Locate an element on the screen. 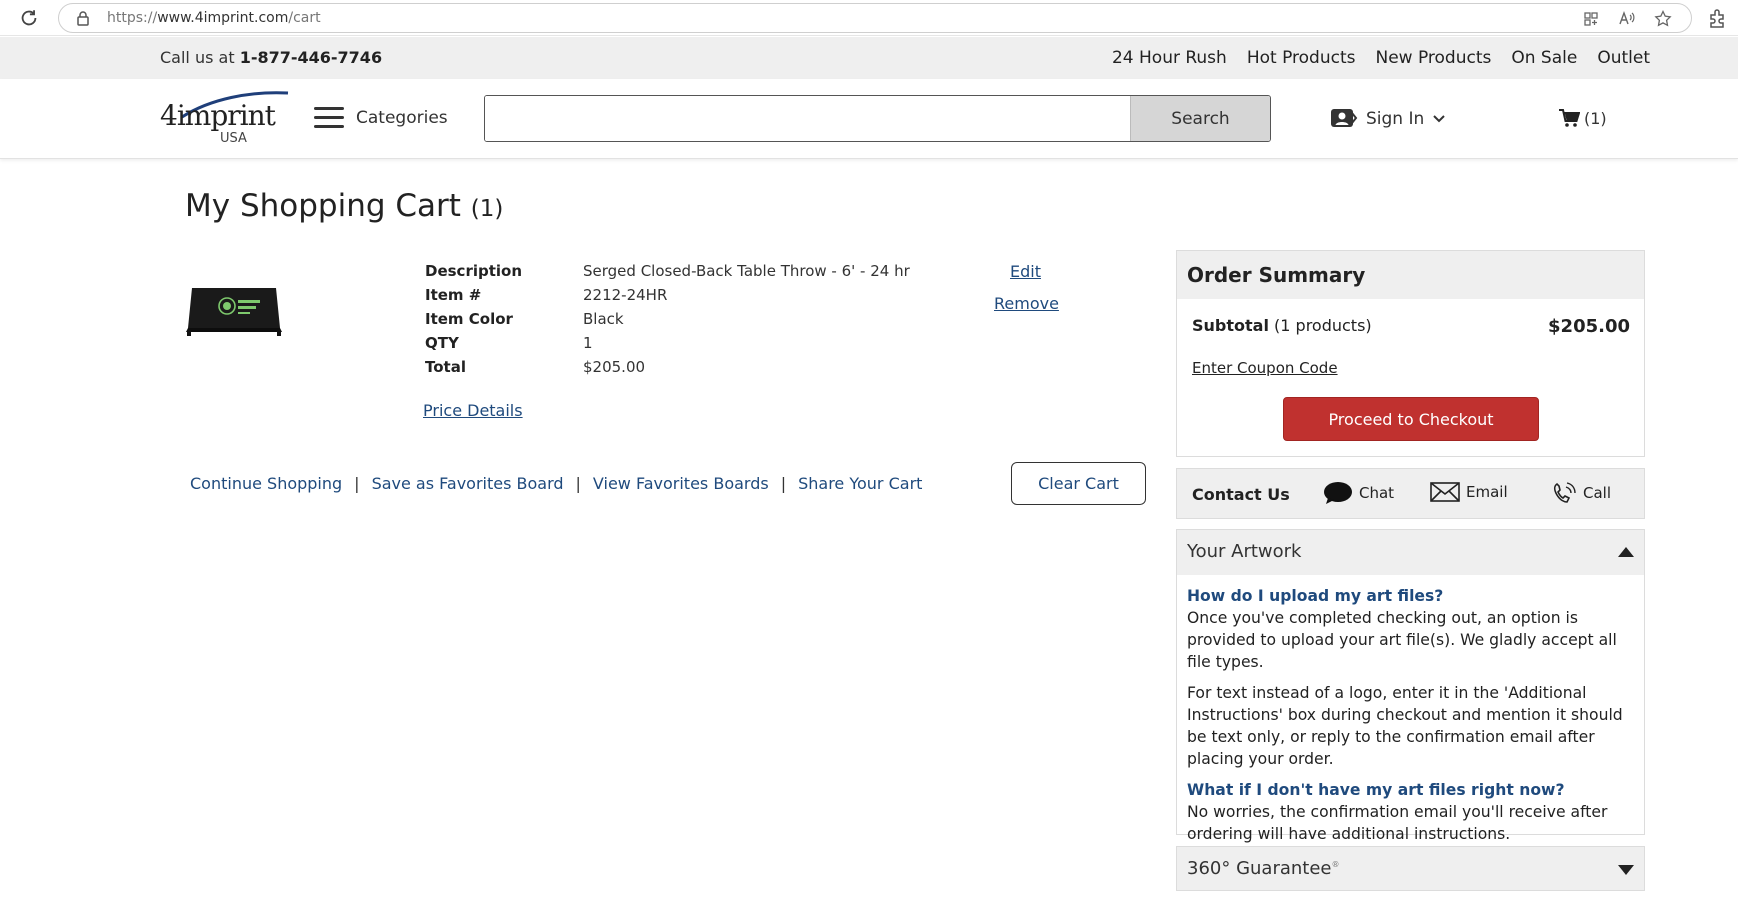 The height and width of the screenshot is (901, 1738). site-logo: 4imprint USA is located at coordinates (225, 119).